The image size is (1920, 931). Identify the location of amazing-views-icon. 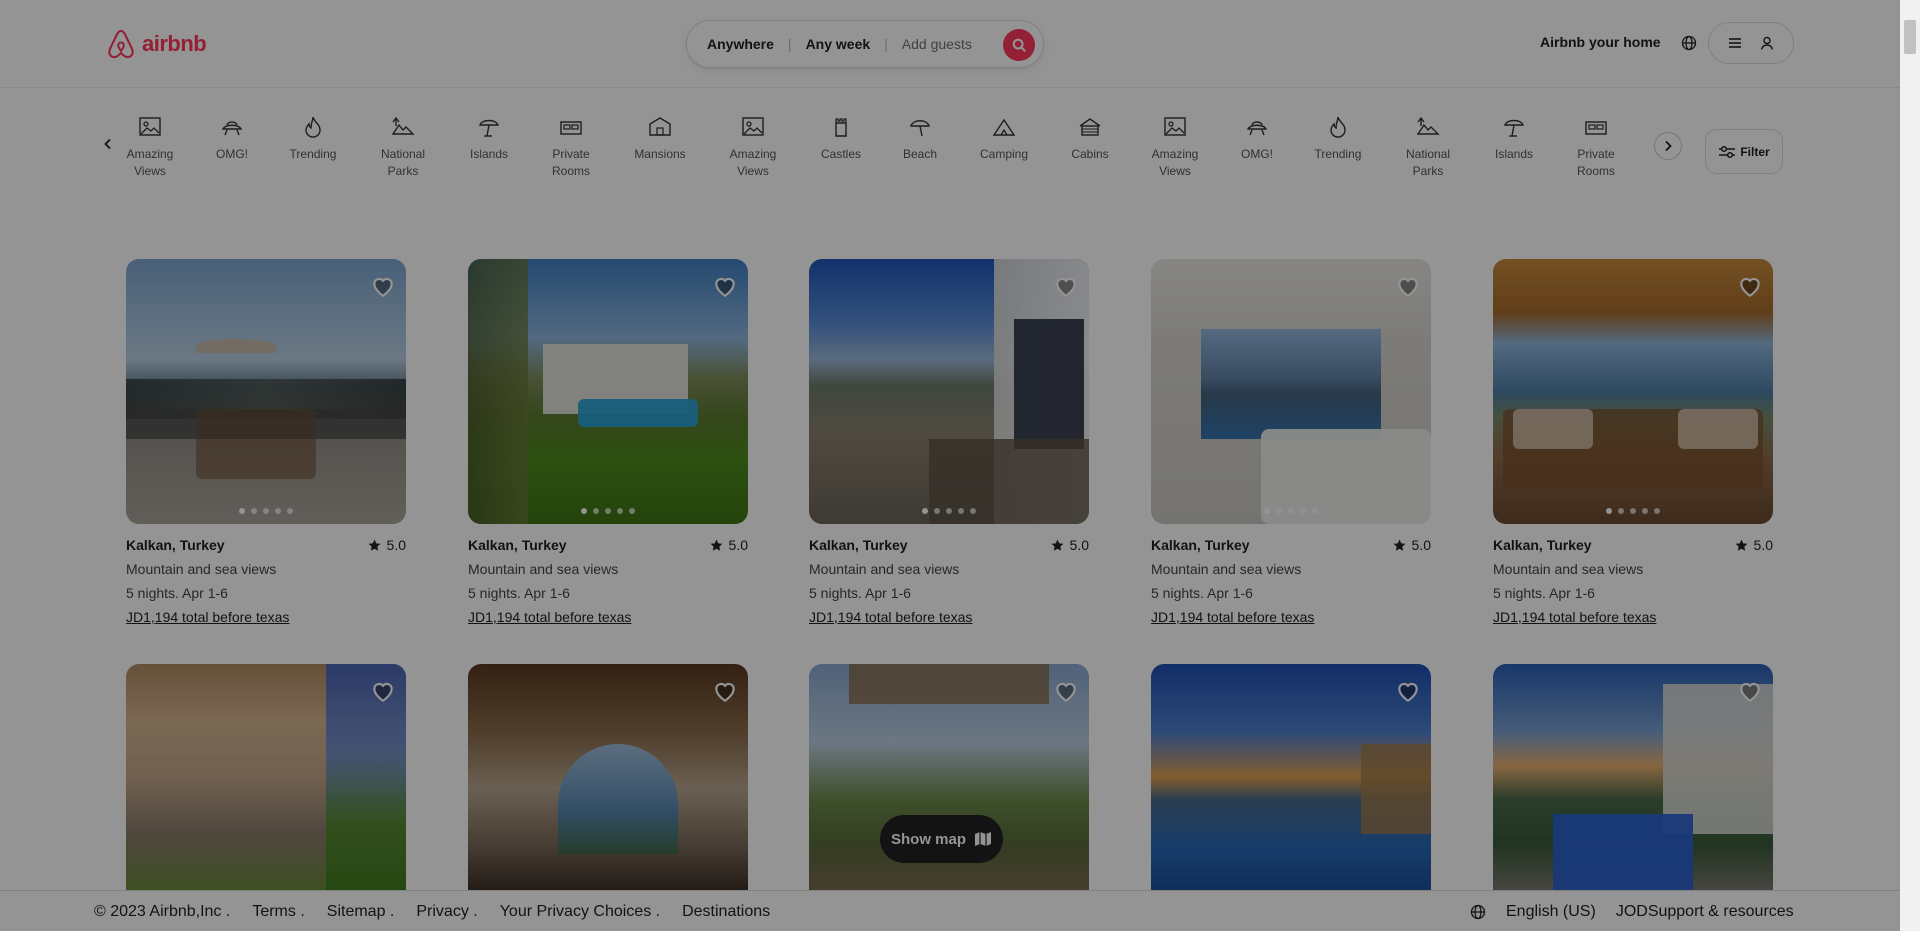
(150, 126).